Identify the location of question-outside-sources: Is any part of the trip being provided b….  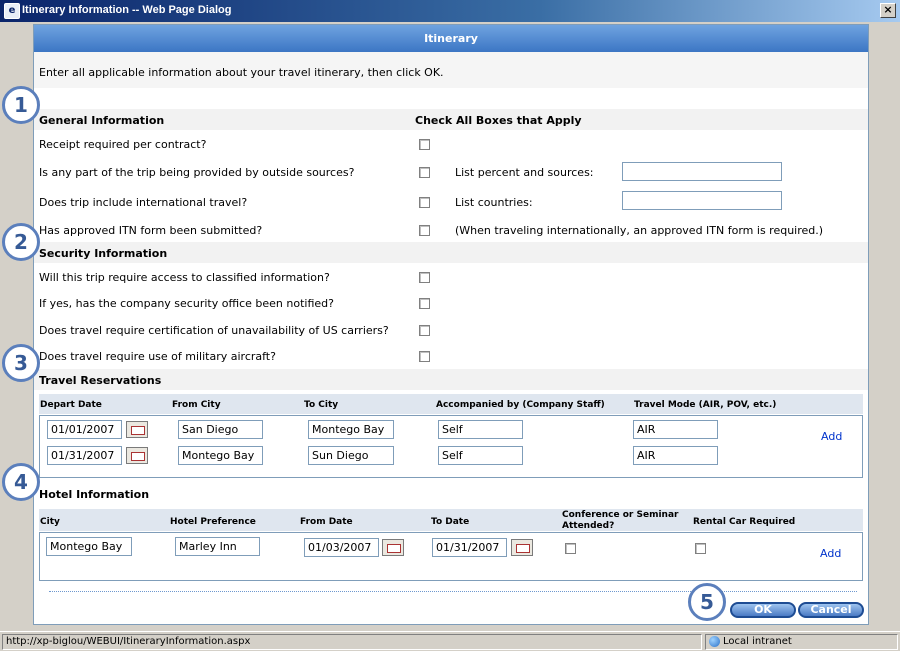
(197, 172).